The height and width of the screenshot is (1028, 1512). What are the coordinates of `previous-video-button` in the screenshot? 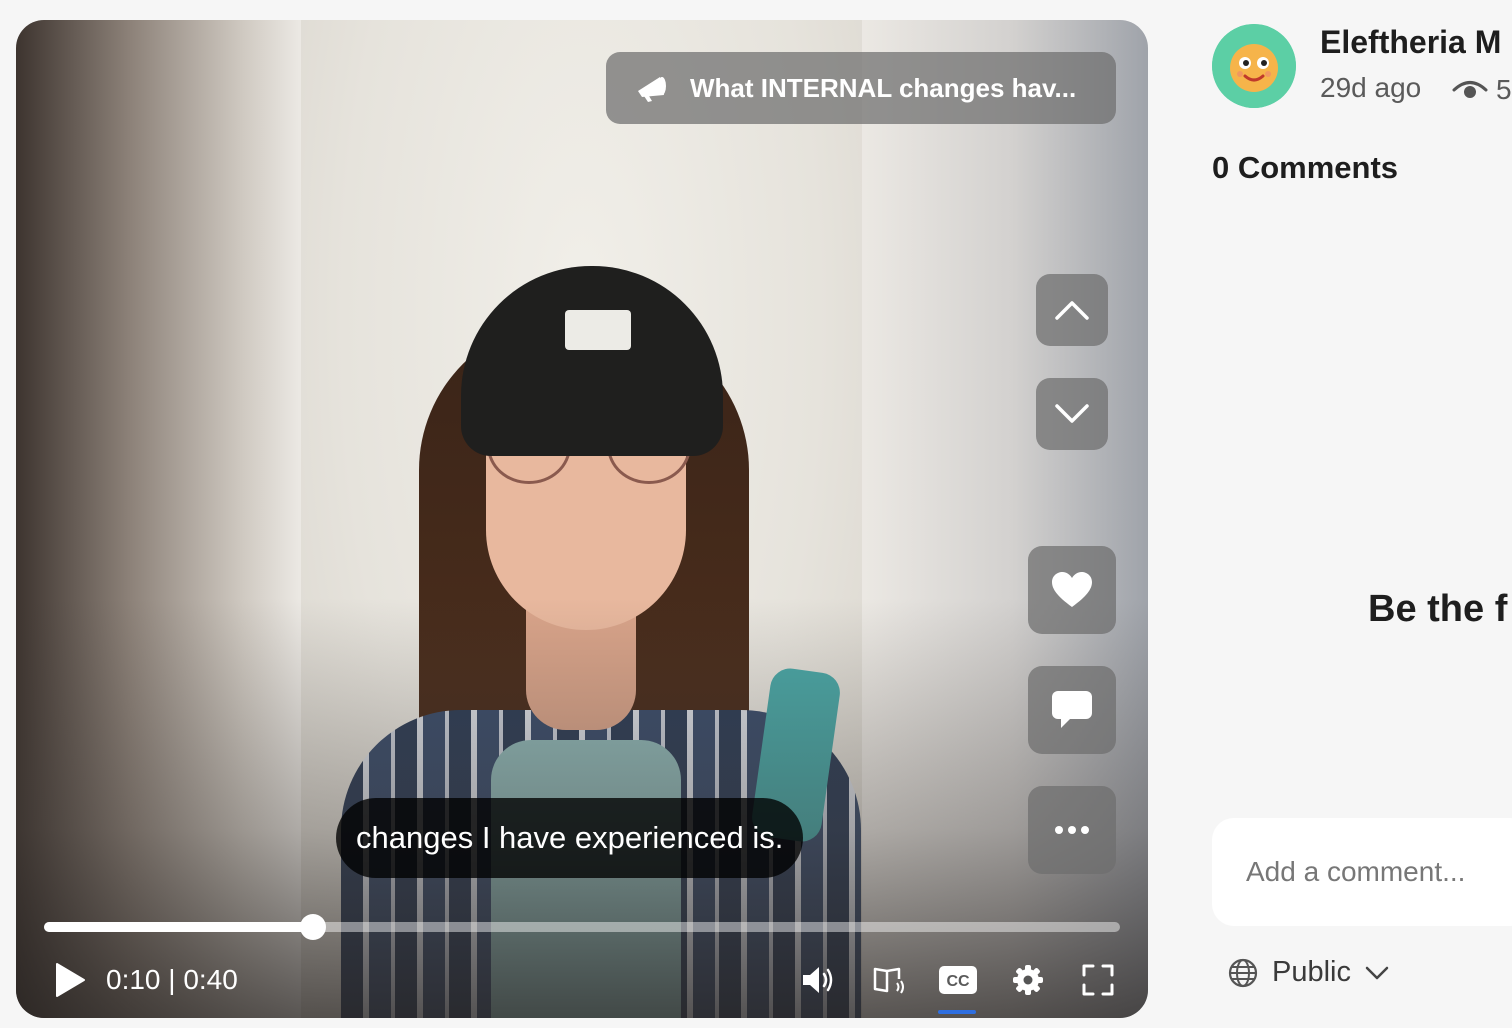 It's located at (1072, 310).